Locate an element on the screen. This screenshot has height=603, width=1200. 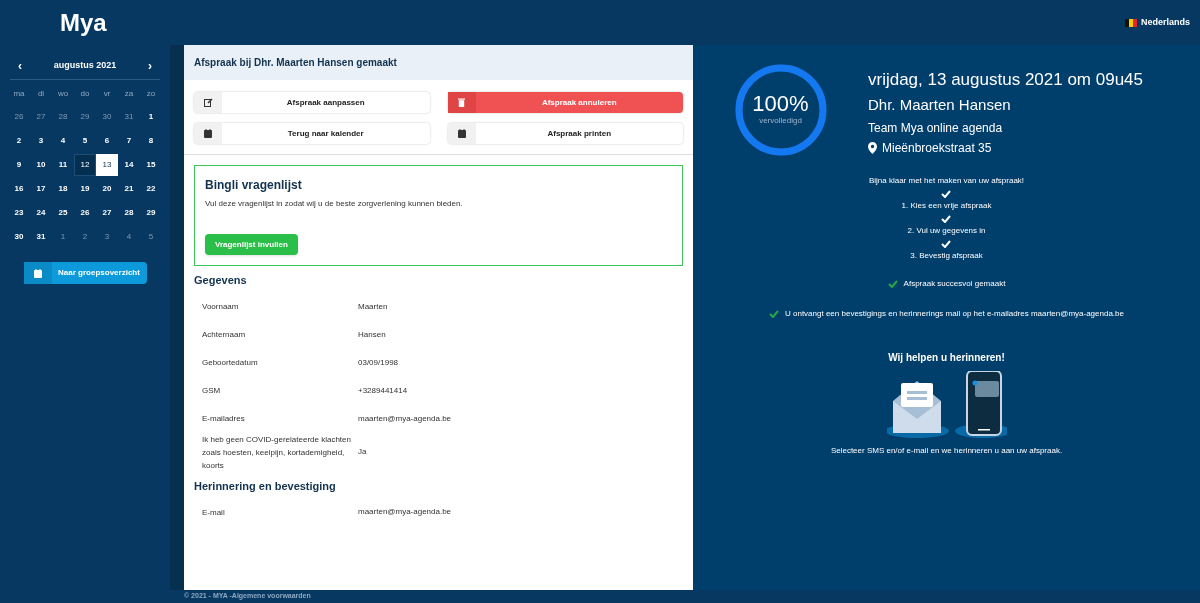
calendar-day: 12 is located at coordinates (85, 165).